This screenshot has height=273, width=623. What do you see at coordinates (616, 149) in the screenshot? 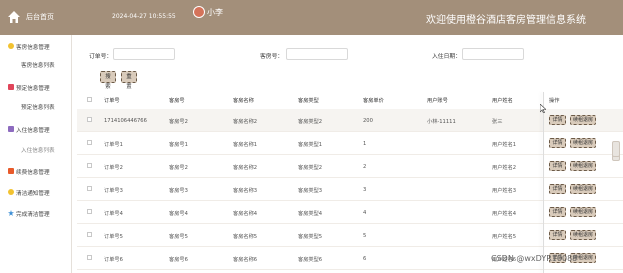
I see `right-scroll-handle` at bounding box center [616, 149].